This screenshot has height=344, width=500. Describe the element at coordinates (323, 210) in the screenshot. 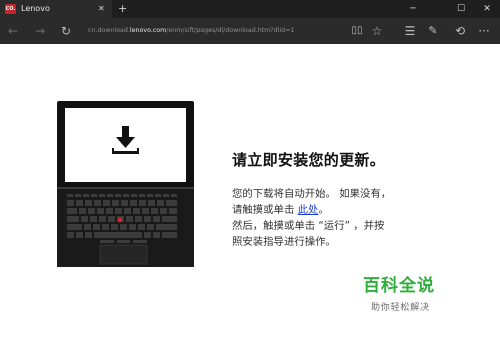

I see `line2-suffix: 。` at that location.